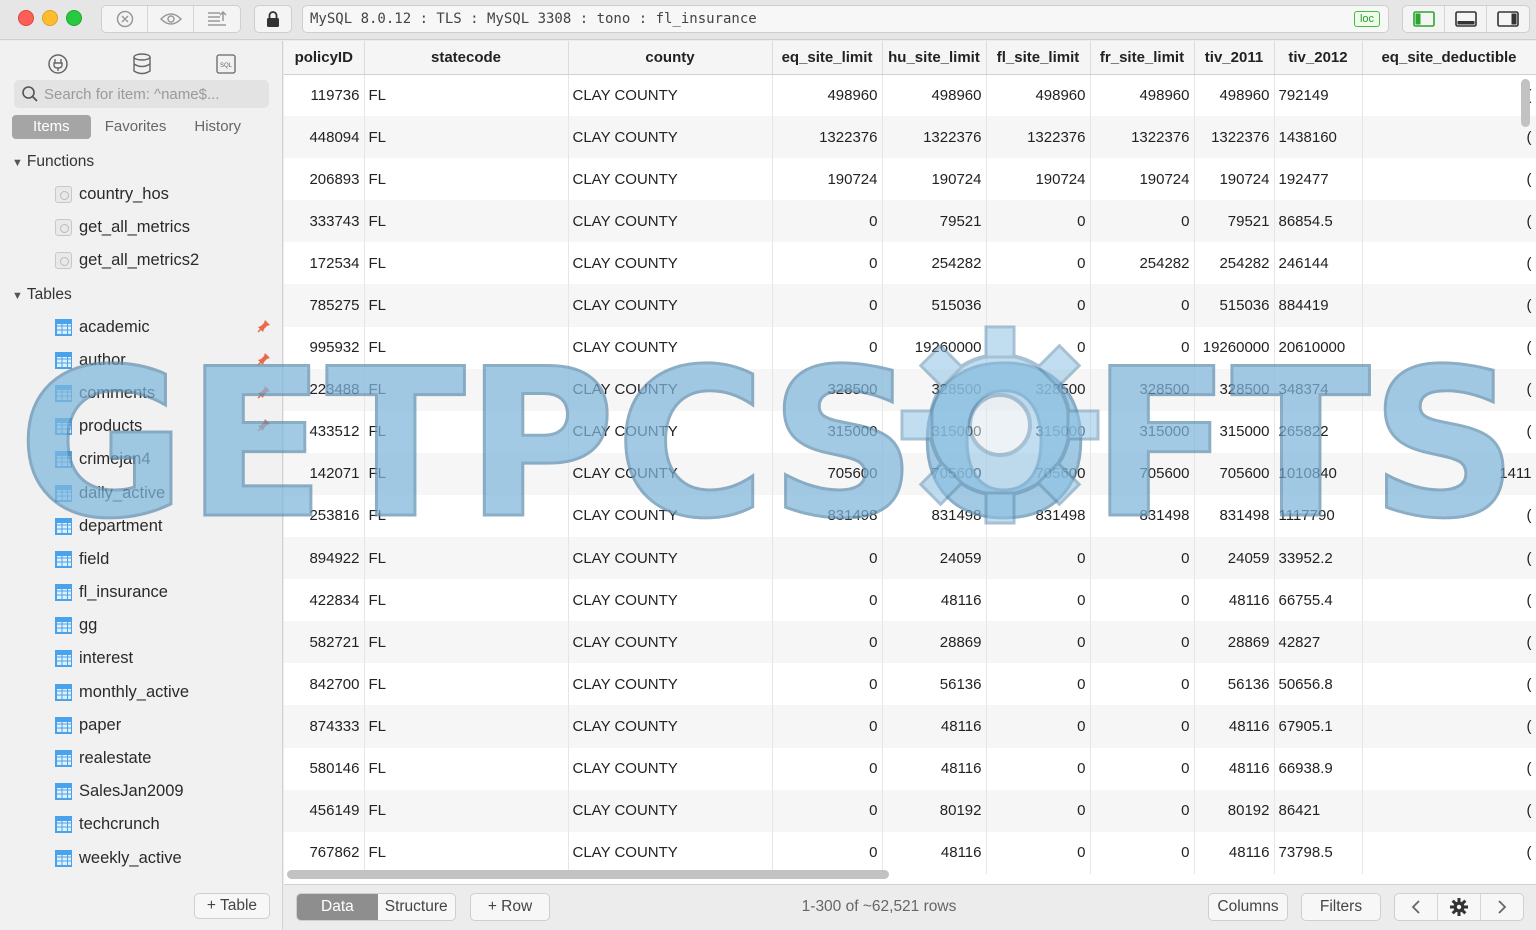 The image size is (1536, 930). I want to click on table-cell: 253816, so click(324, 516).